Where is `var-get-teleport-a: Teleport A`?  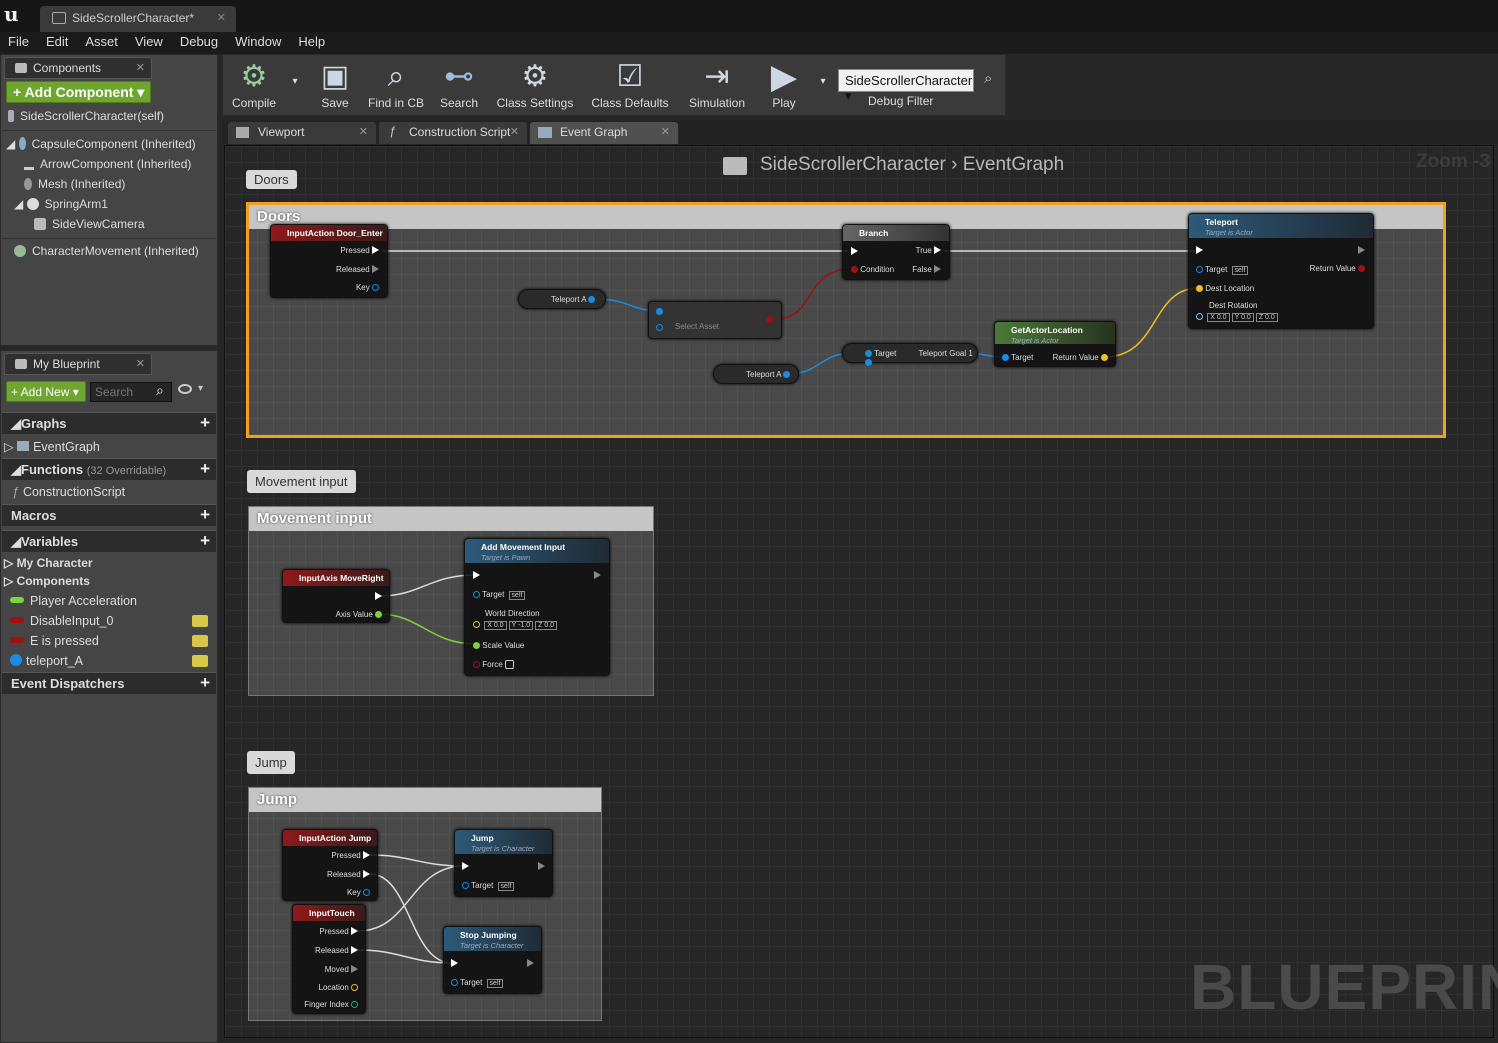
var-get-teleport-a: Teleport A is located at coordinates (562, 299).